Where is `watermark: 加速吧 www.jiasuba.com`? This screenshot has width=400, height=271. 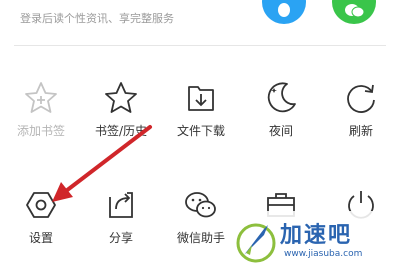
watermark: 加速吧 www.jiasuba.com is located at coordinates (318, 241).